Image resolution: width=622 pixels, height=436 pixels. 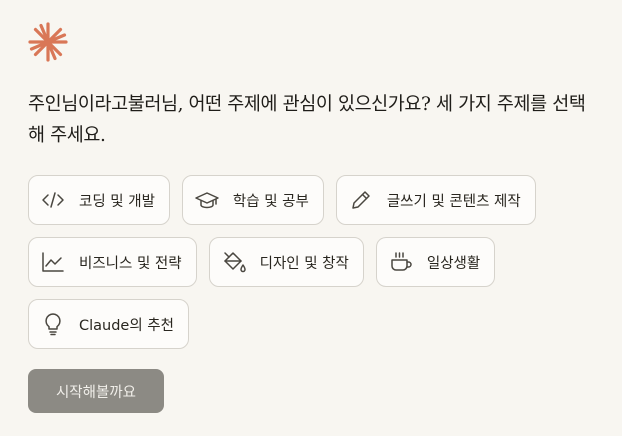 I want to click on topic-chip-label: 학습 및 공부, so click(x=270, y=201).